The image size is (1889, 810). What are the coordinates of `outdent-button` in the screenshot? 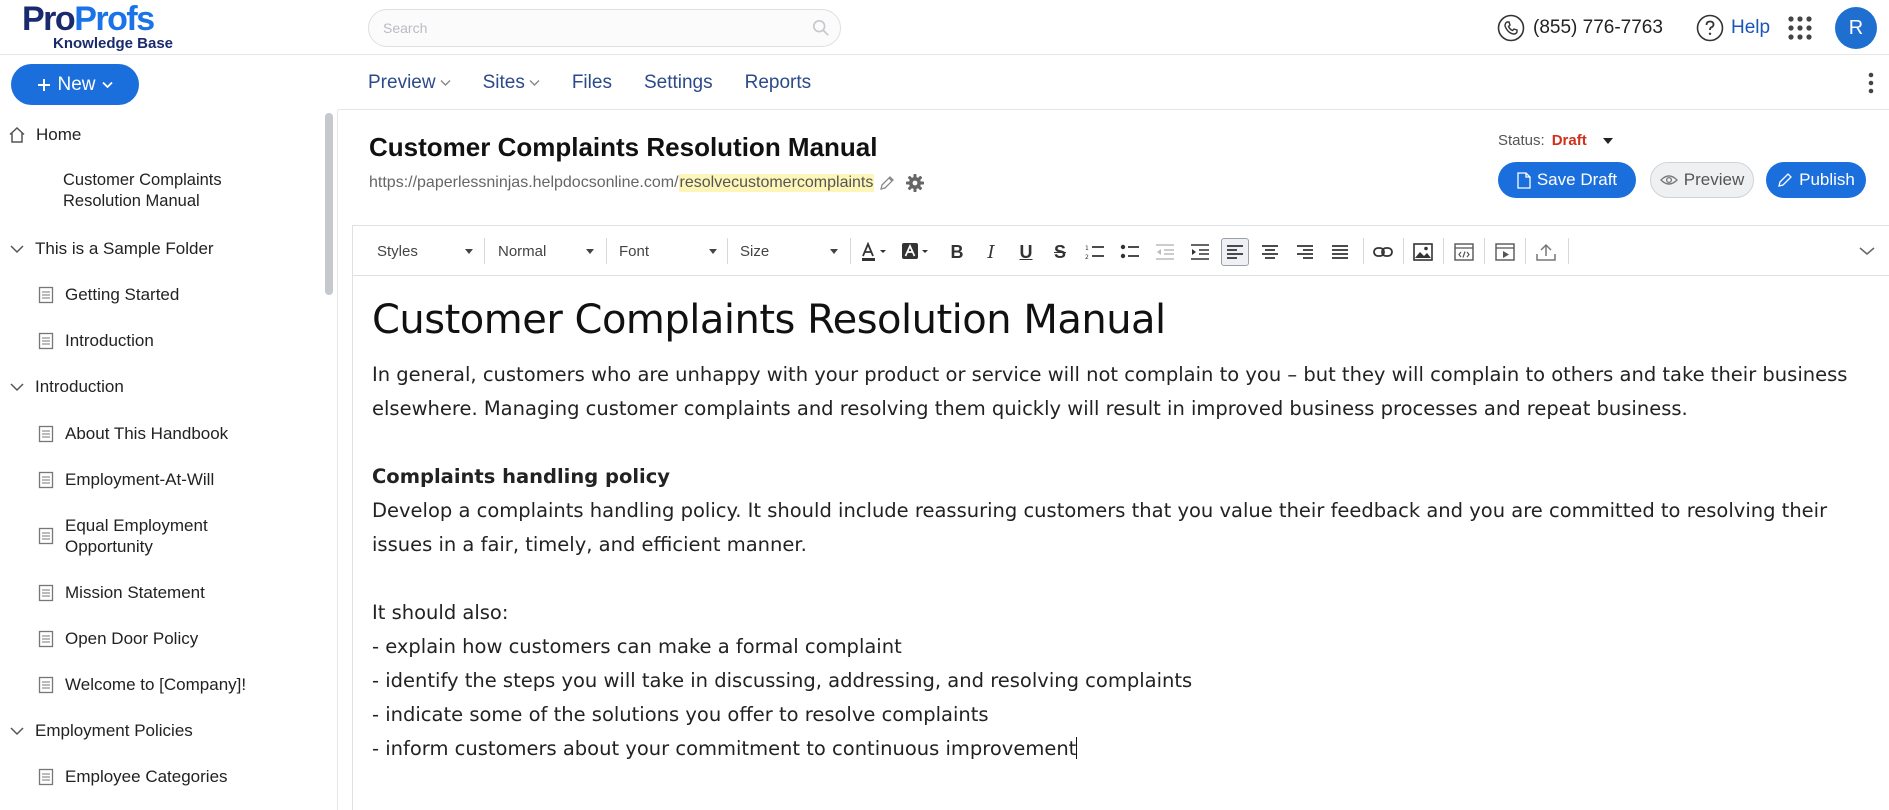 It's located at (1165, 252).